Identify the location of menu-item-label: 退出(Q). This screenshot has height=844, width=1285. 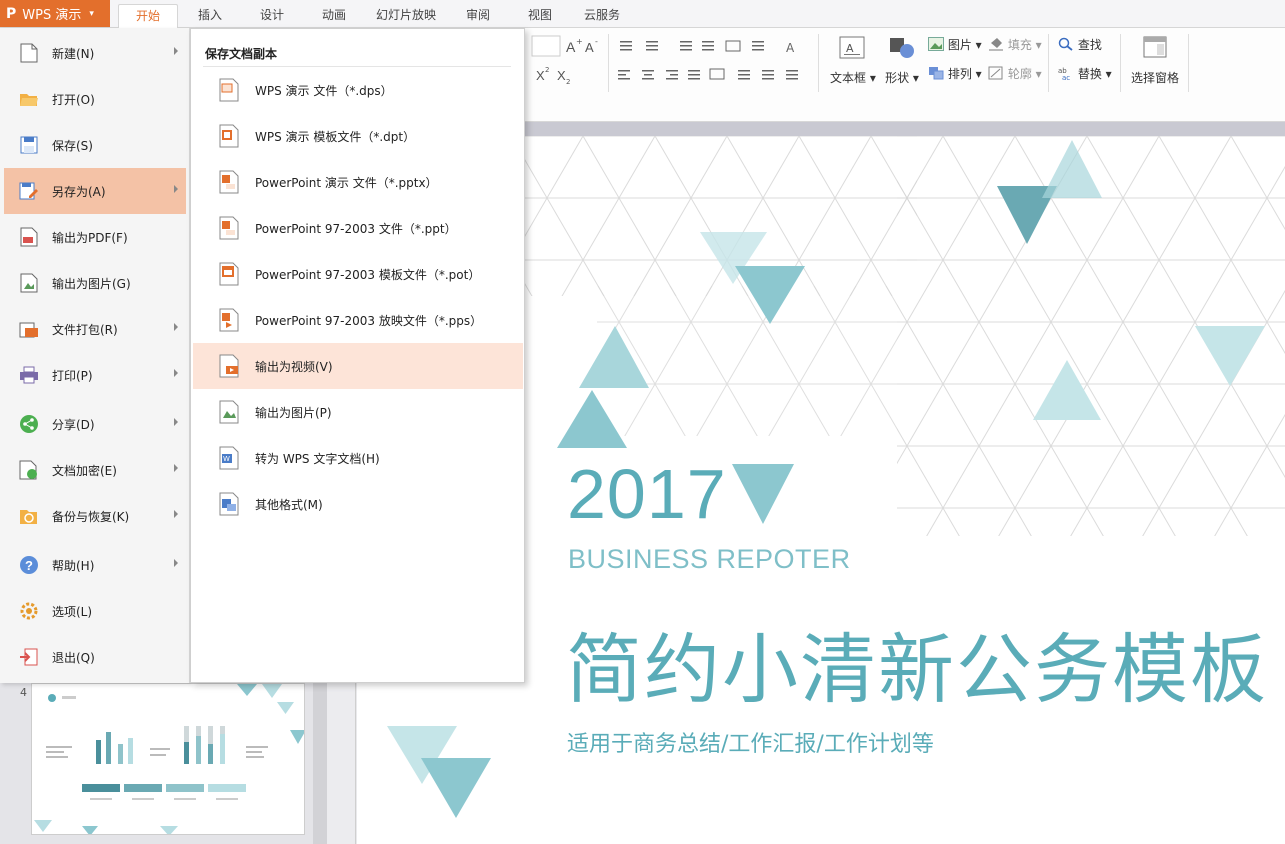
(73, 657).